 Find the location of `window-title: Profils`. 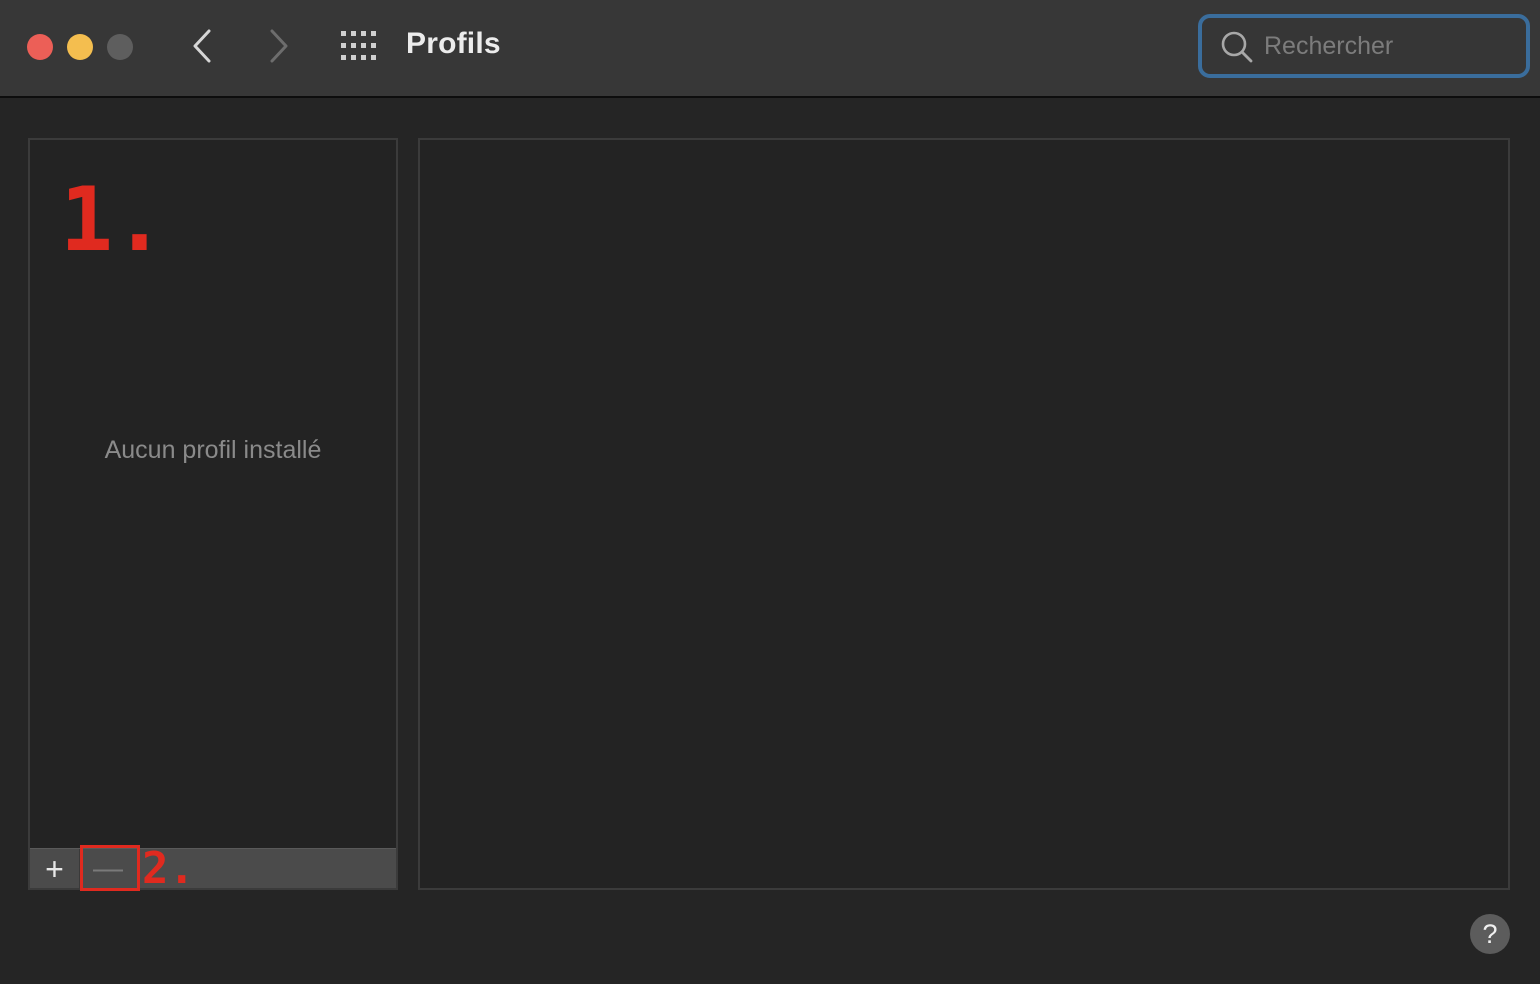

window-title: Profils is located at coordinates (453, 43).